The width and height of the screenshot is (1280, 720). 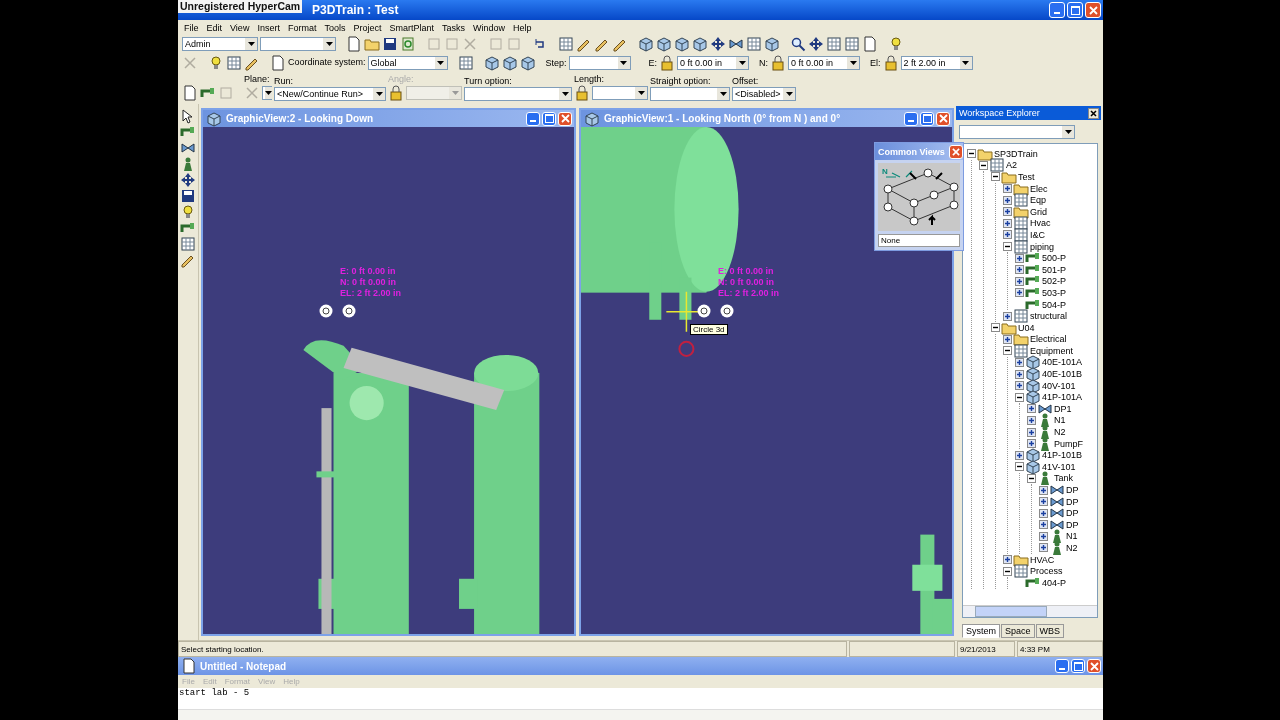 I want to click on menu-item: Edit, so click(x=214, y=27).